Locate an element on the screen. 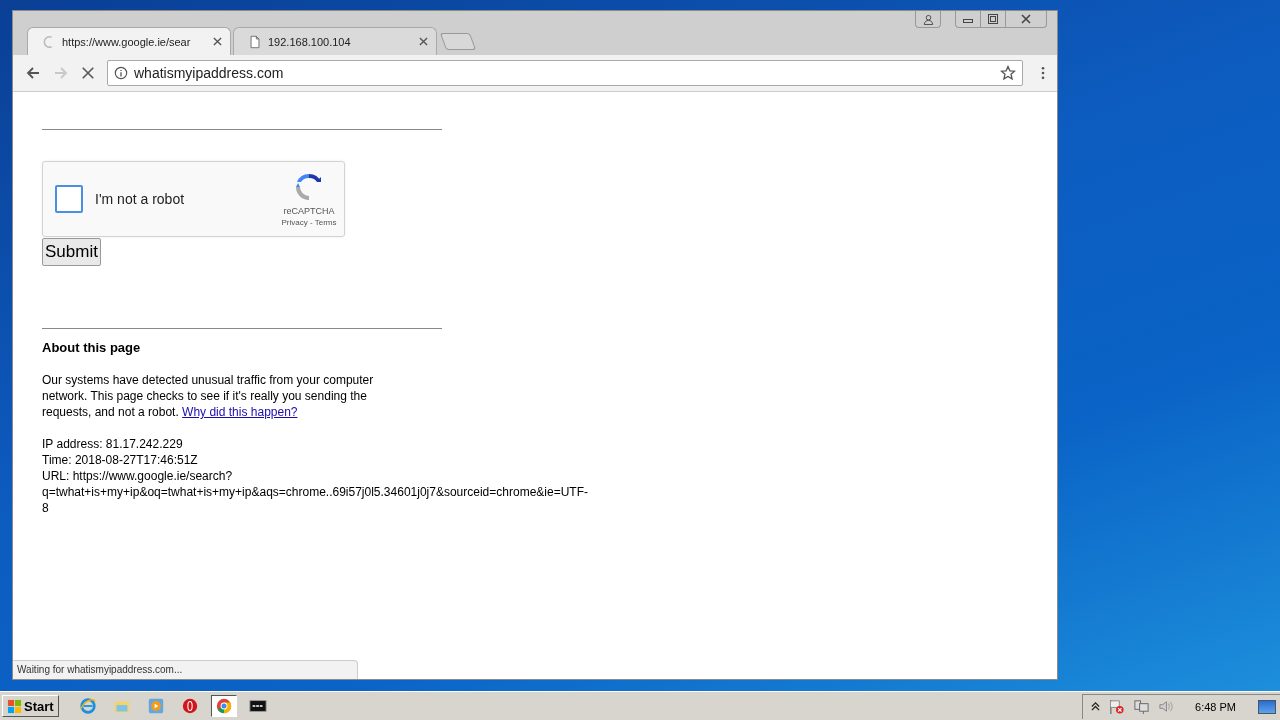 This screenshot has width=1280, height=720. detail-line: IP address: 81.17.242.229 is located at coordinates (113, 444).